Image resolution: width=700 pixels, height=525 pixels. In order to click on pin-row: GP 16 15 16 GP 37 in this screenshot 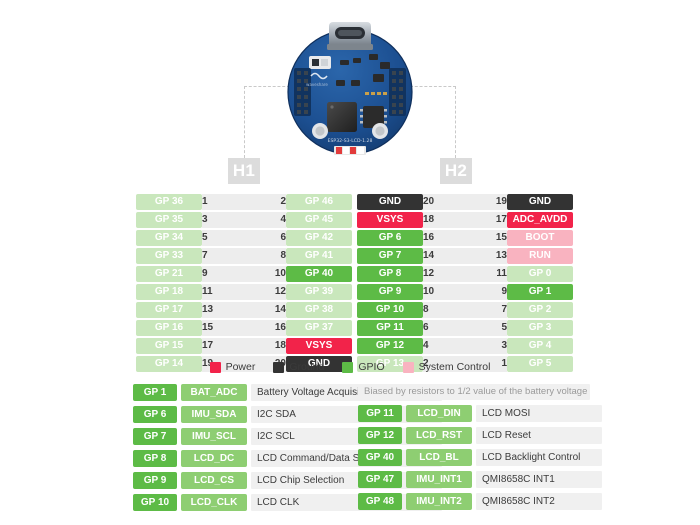, I will do `click(244, 328)`.